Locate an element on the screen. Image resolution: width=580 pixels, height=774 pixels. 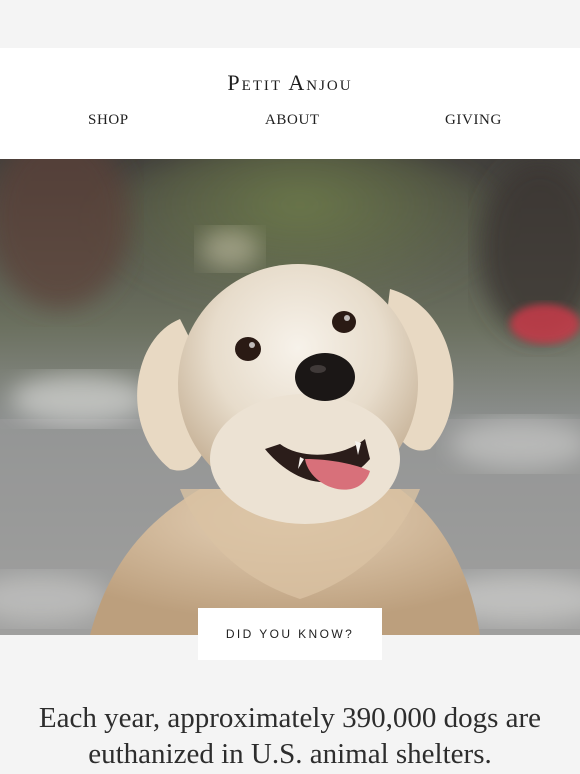
nav-item-about: ABOUT is located at coordinates (292, 120).